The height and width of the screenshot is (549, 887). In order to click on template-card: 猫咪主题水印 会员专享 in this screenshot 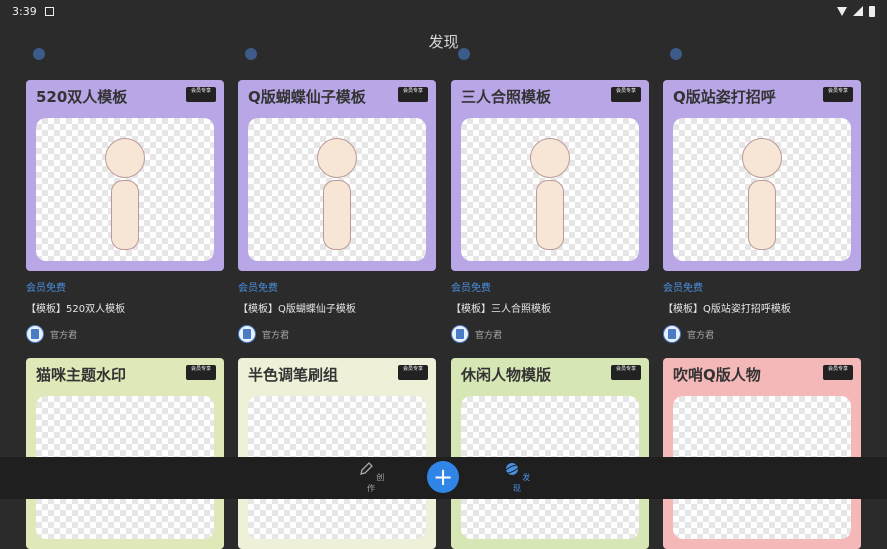, I will do `click(125, 453)`.